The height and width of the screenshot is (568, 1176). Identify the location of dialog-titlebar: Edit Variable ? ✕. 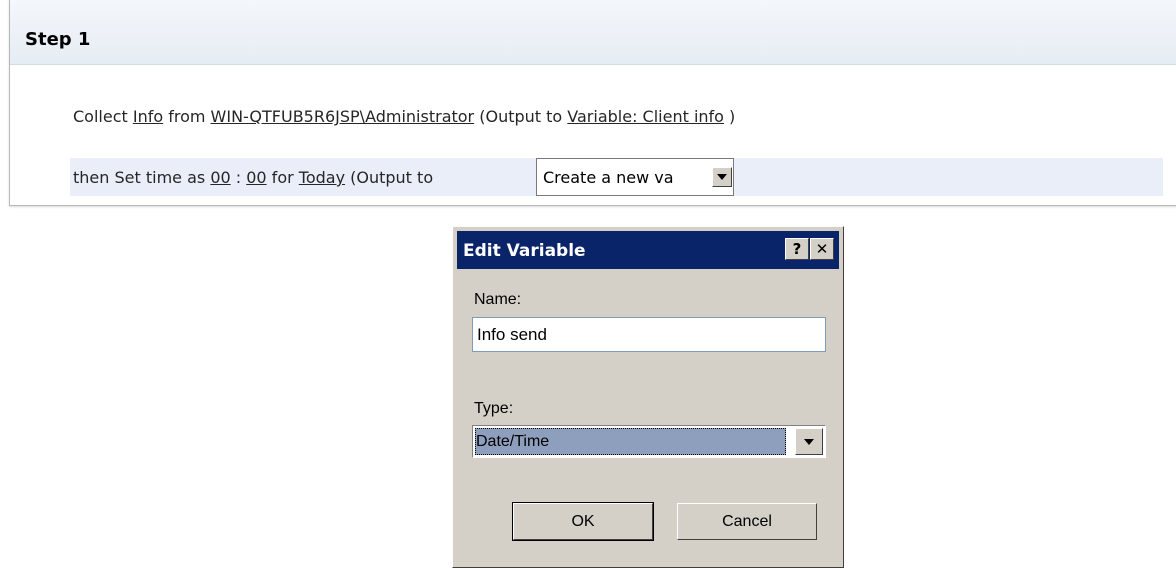
(648, 250).